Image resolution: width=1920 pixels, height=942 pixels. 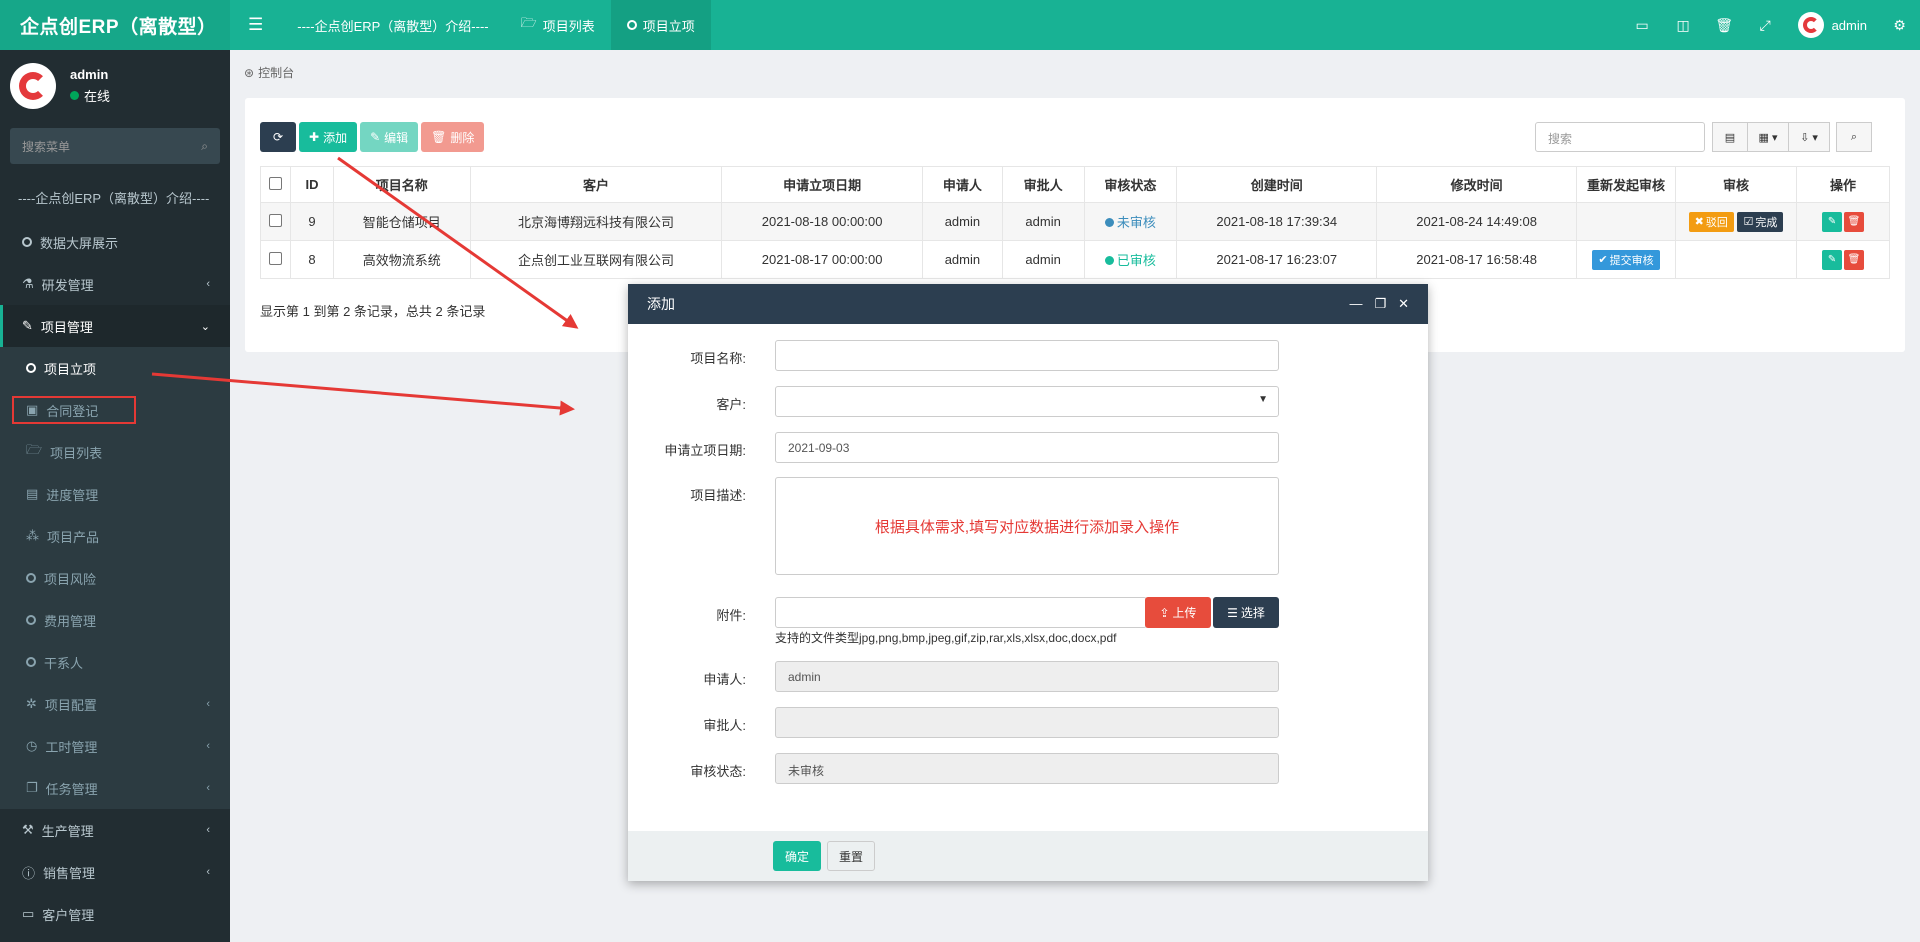 What do you see at coordinates (208, 872) in the screenshot?
I see `chevron-left-icon: ‹` at bounding box center [208, 872].